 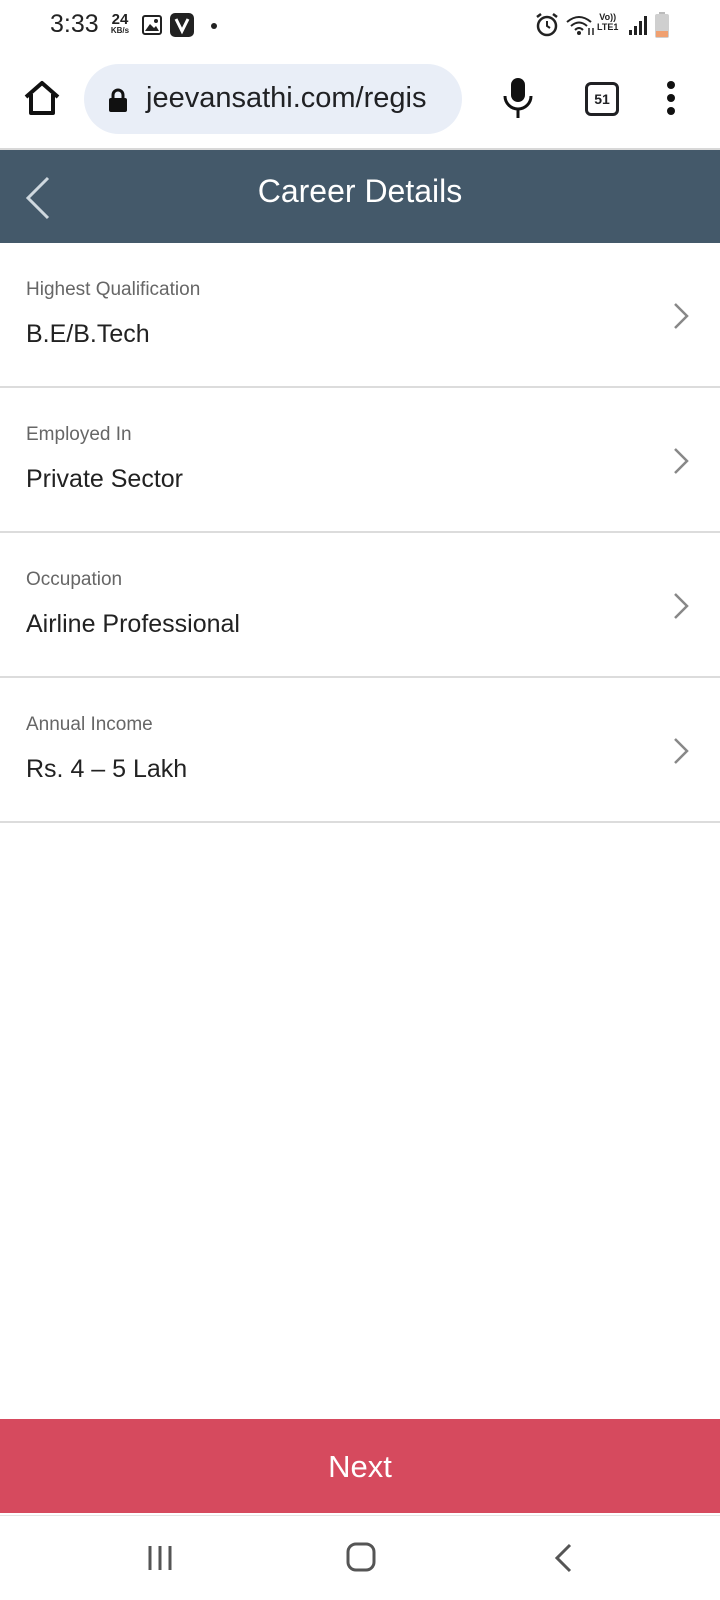 I want to click on gallery-icon, so click(x=152, y=25).